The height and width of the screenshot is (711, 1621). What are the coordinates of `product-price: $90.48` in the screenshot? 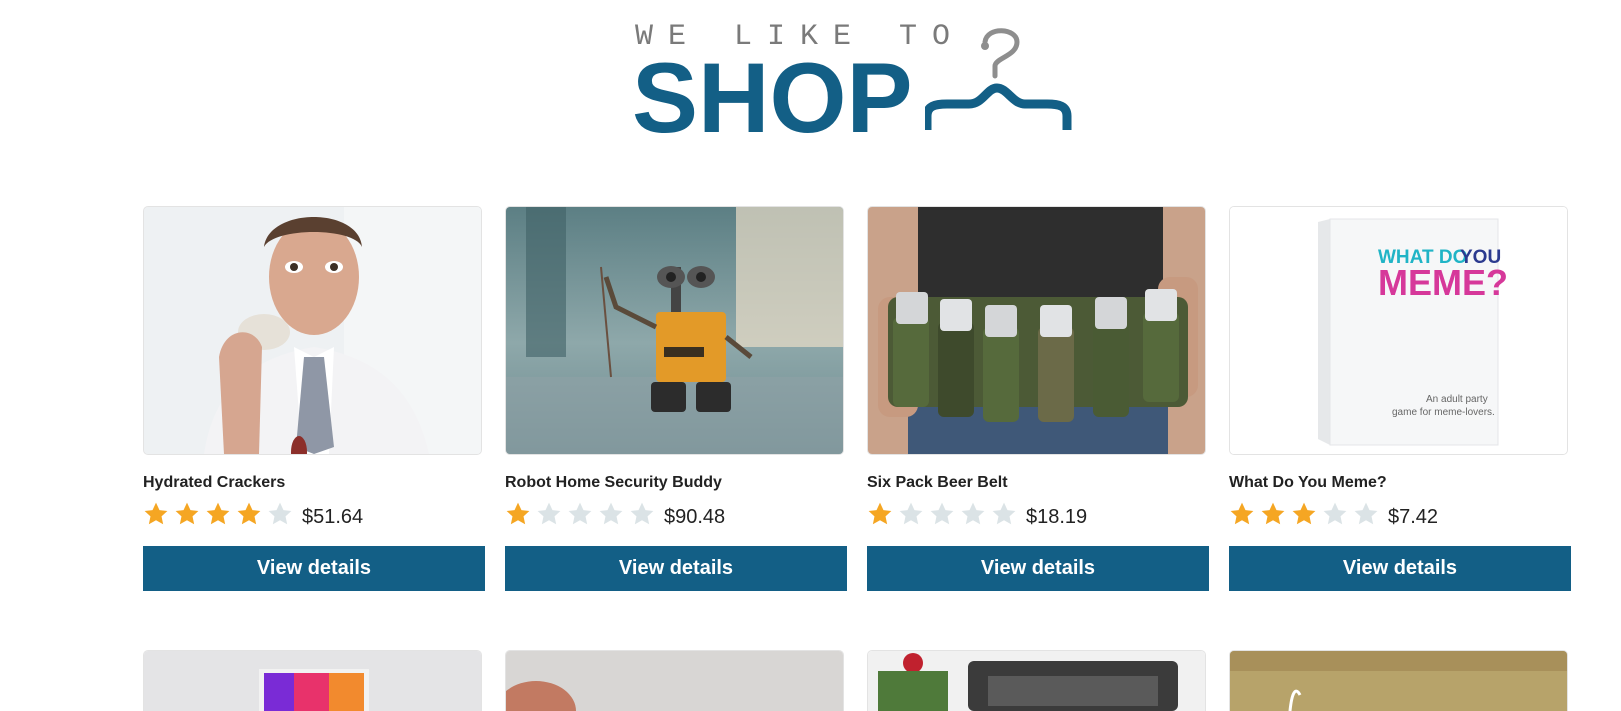 It's located at (695, 516).